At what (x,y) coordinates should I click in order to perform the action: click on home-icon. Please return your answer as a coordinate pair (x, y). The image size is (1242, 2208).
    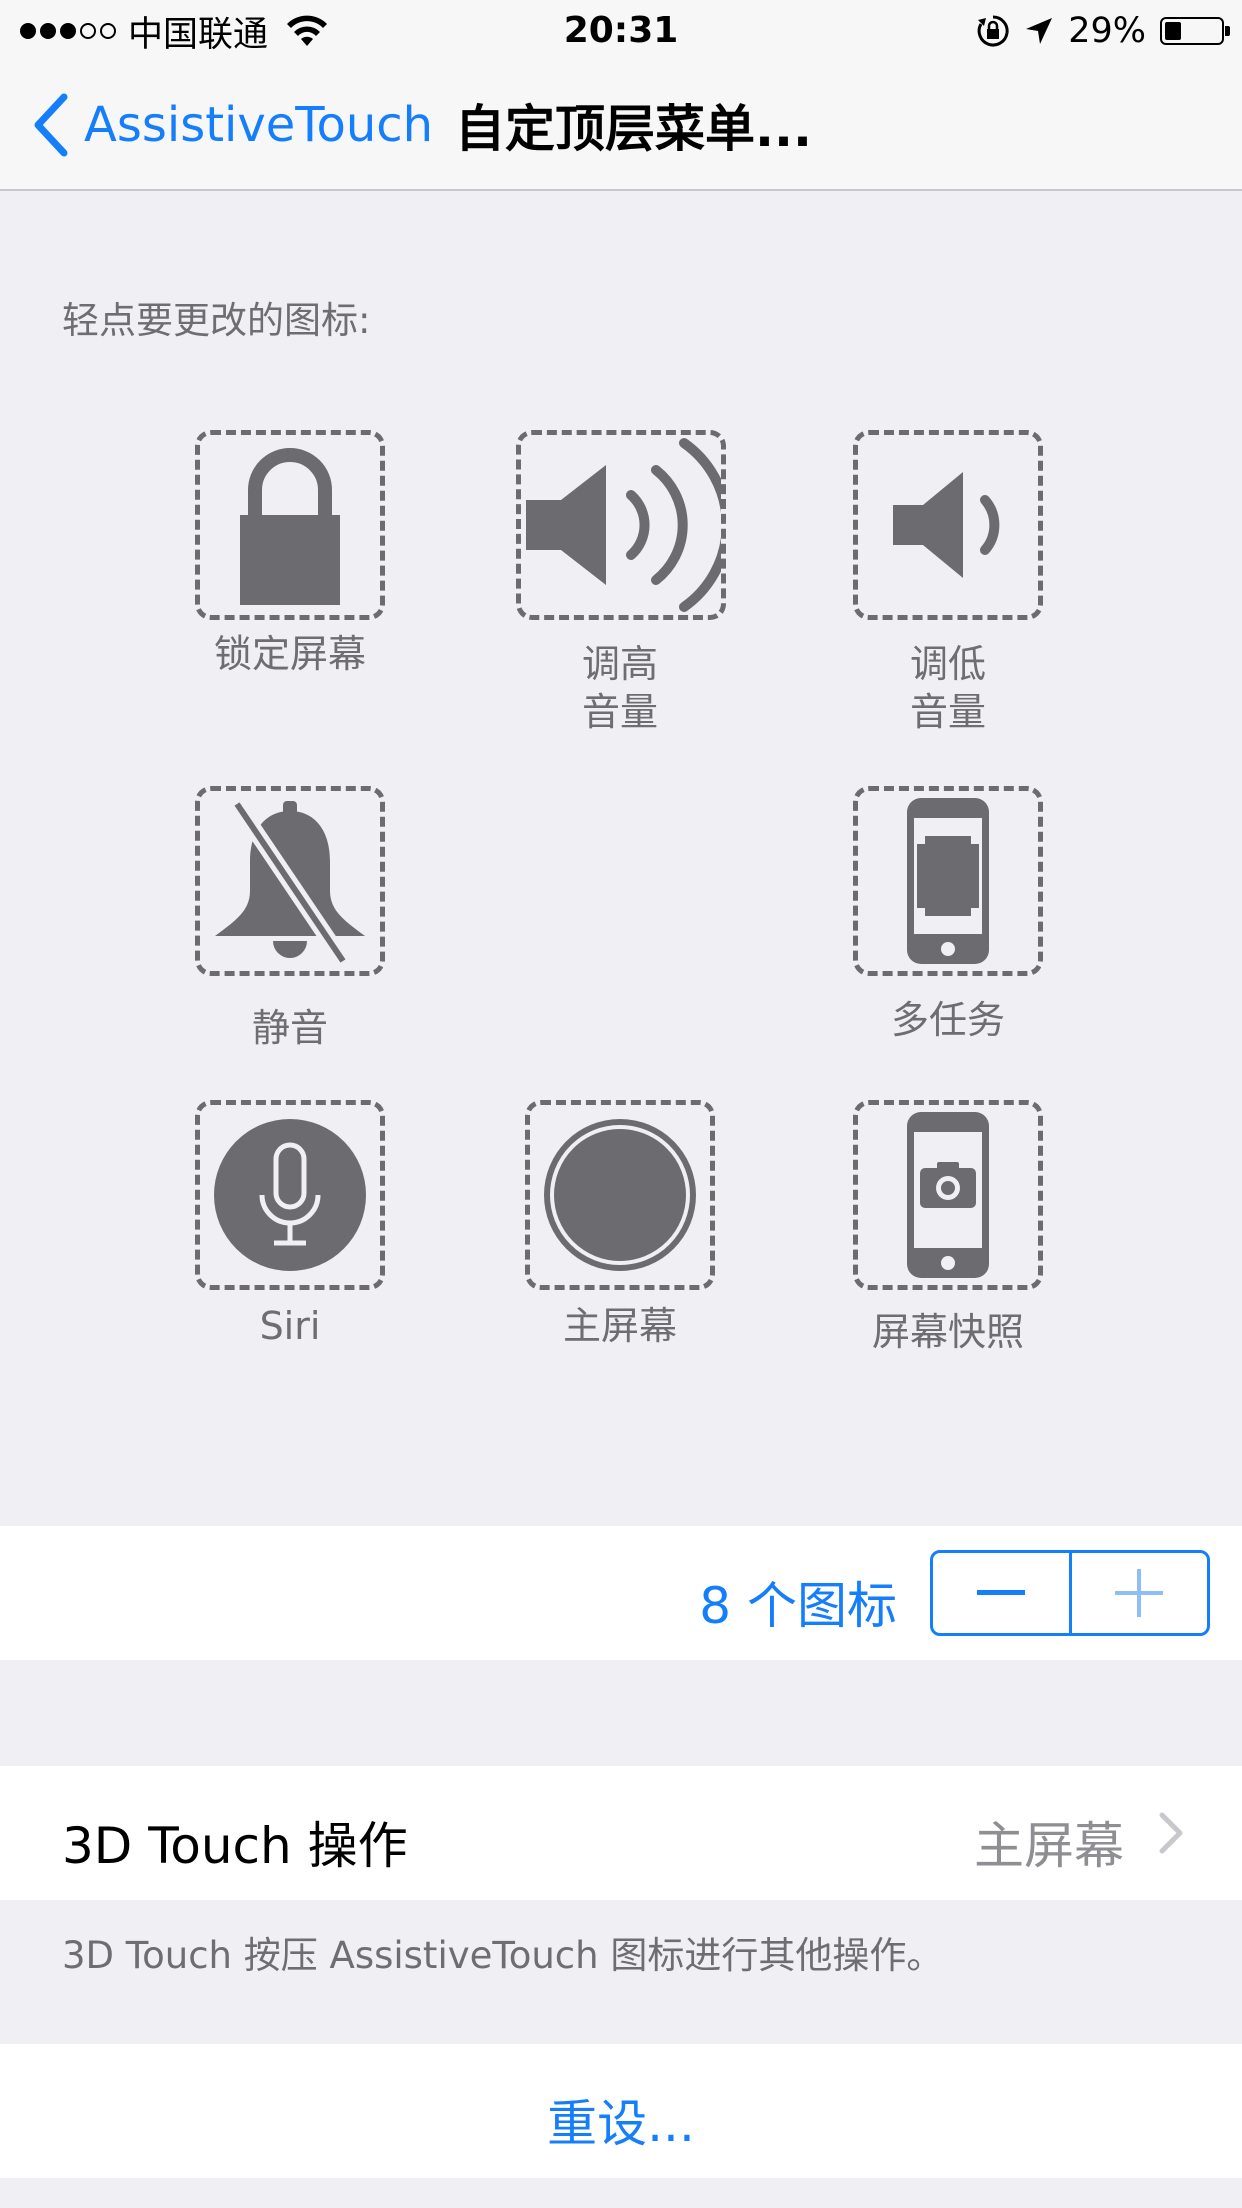
    Looking at the image, I should click on (620, 1195).